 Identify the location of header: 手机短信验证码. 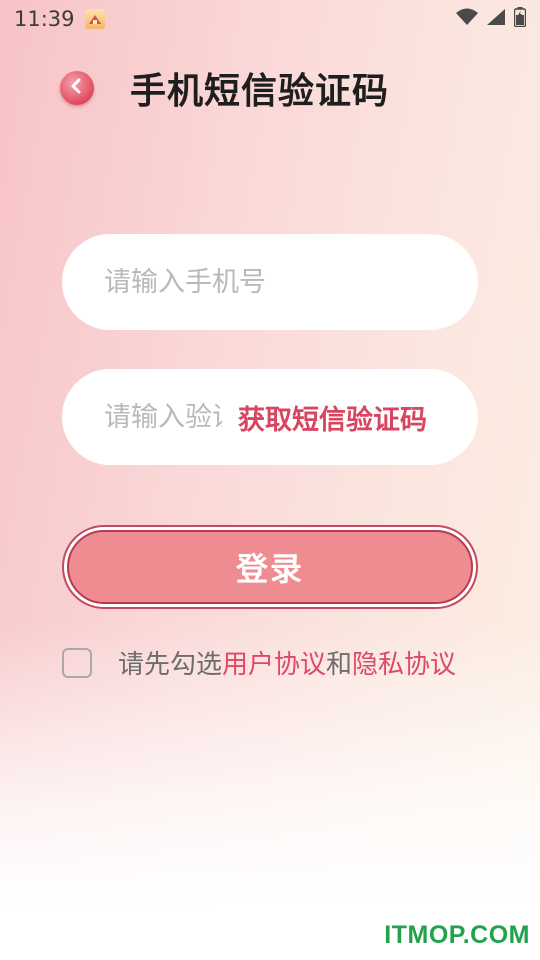
(300, 88).